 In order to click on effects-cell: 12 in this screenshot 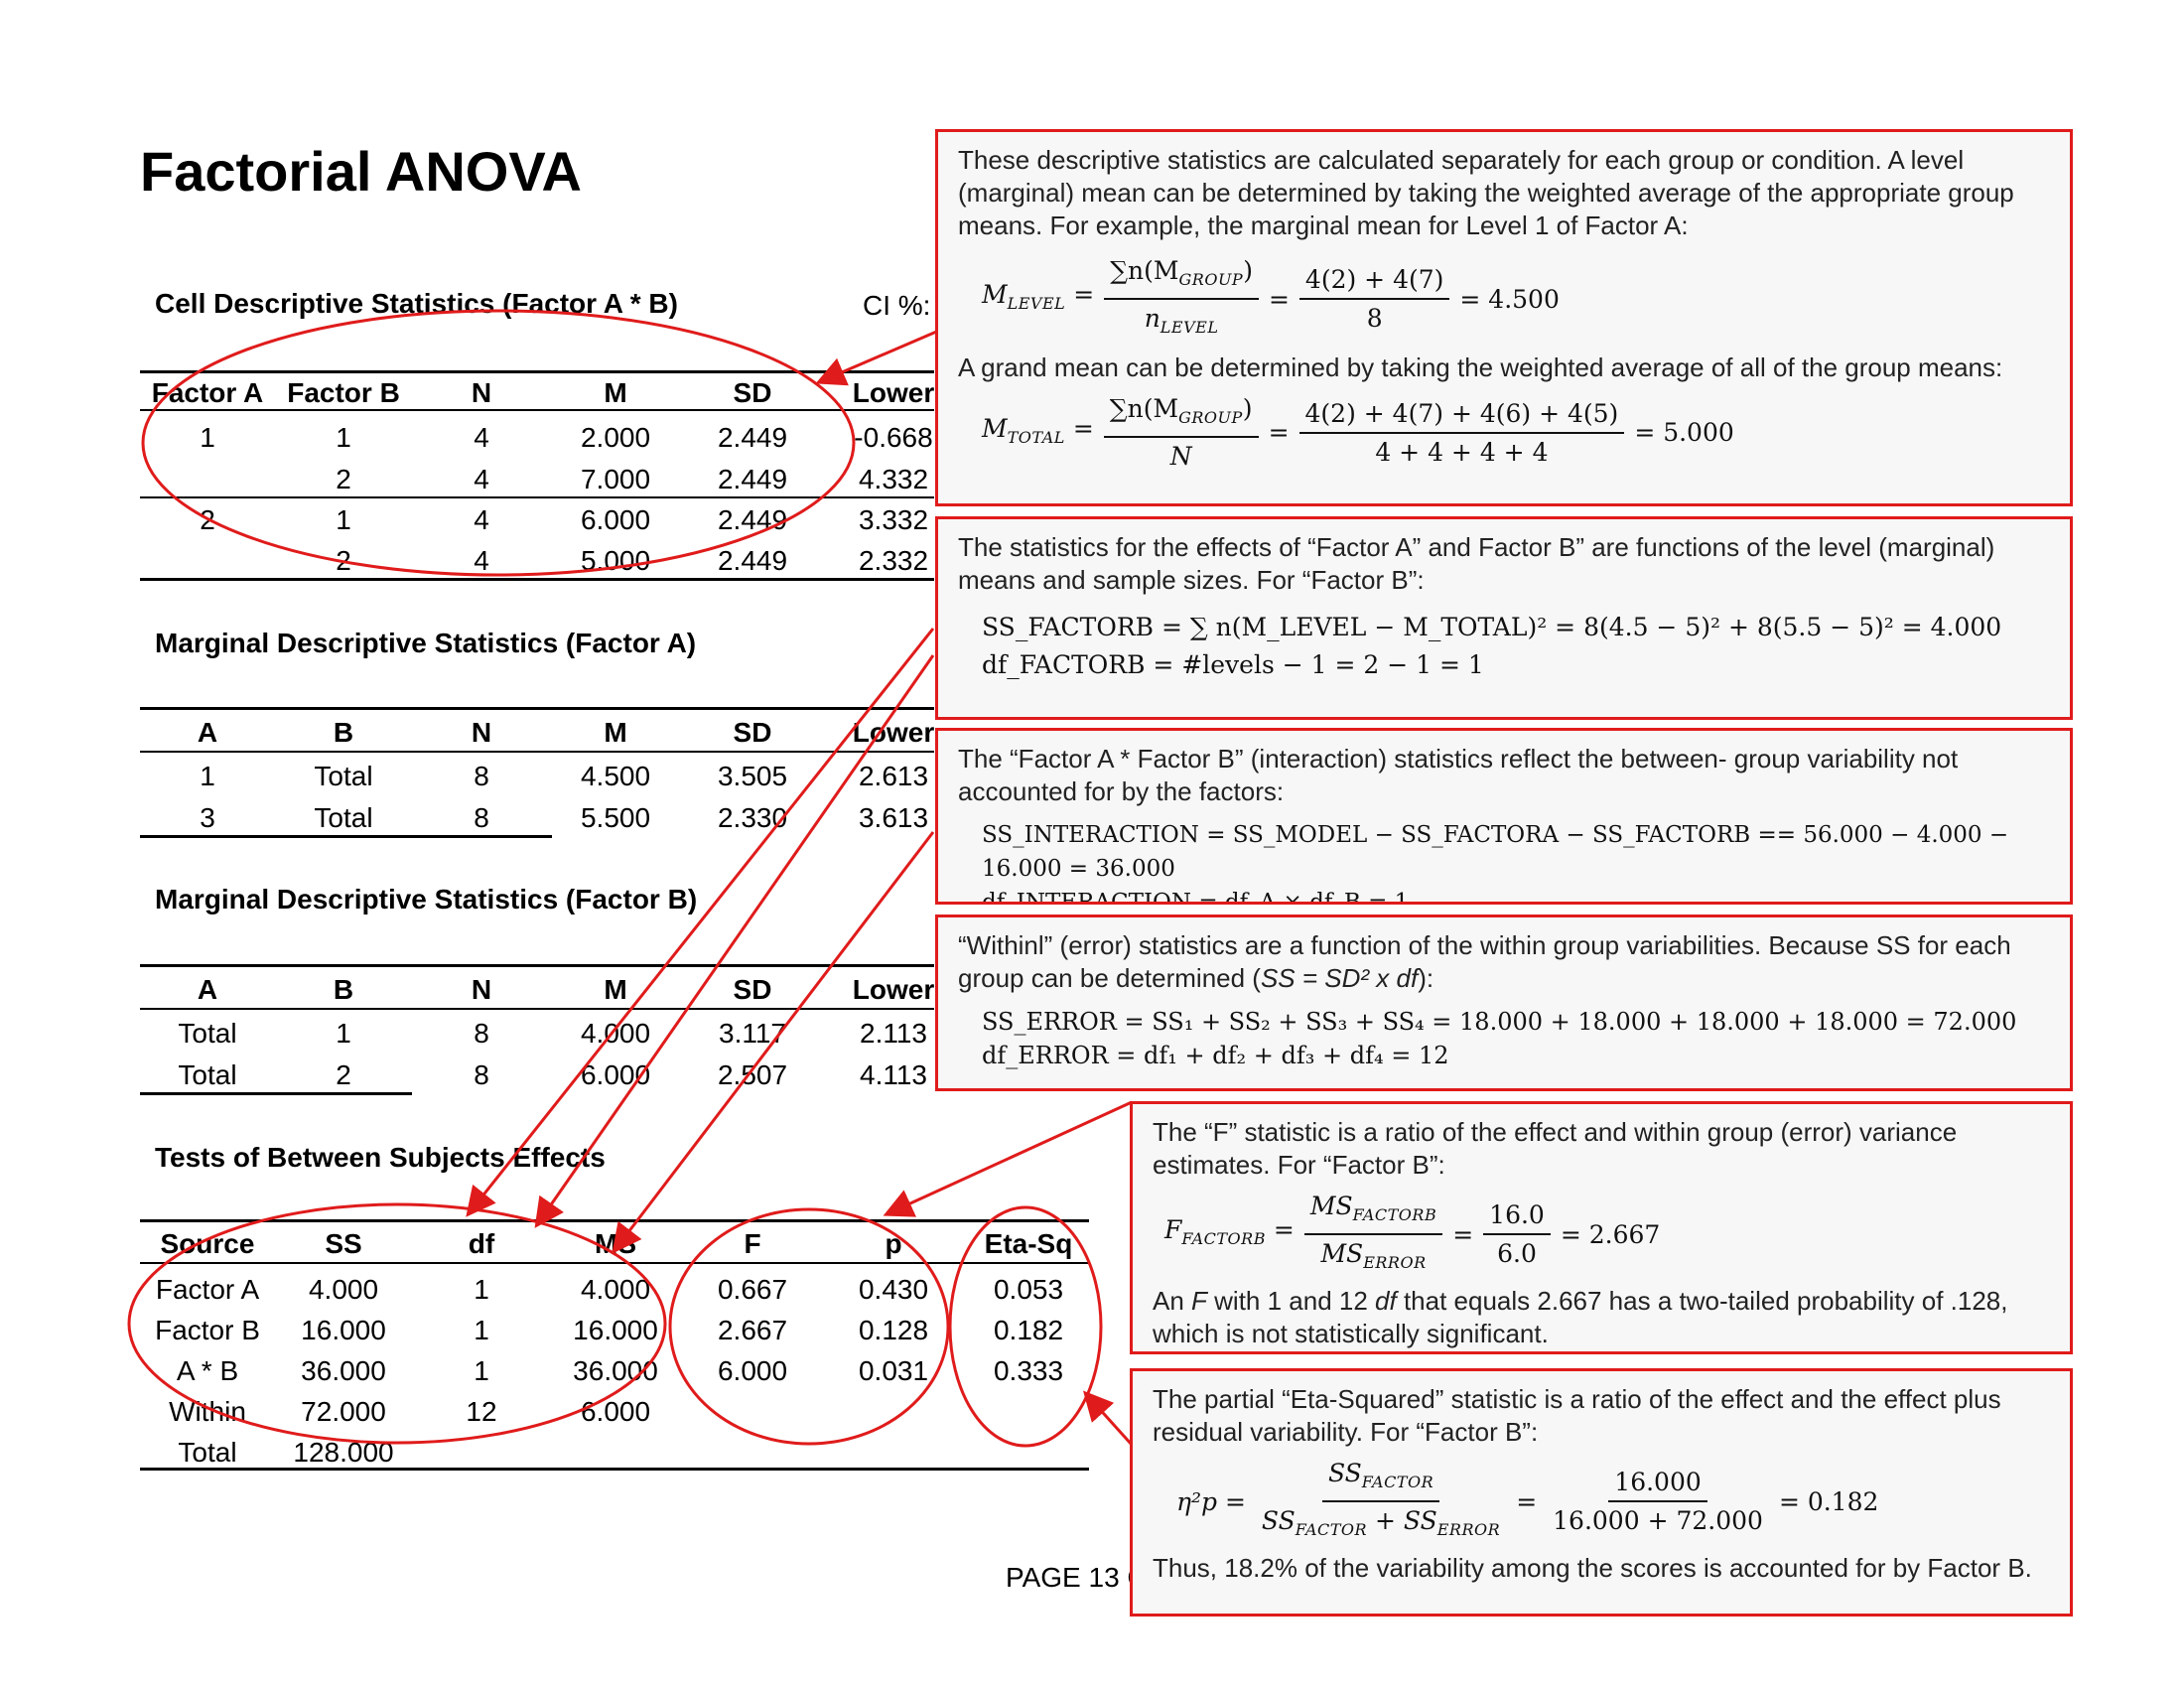, I will do `click(481, 1411)`.